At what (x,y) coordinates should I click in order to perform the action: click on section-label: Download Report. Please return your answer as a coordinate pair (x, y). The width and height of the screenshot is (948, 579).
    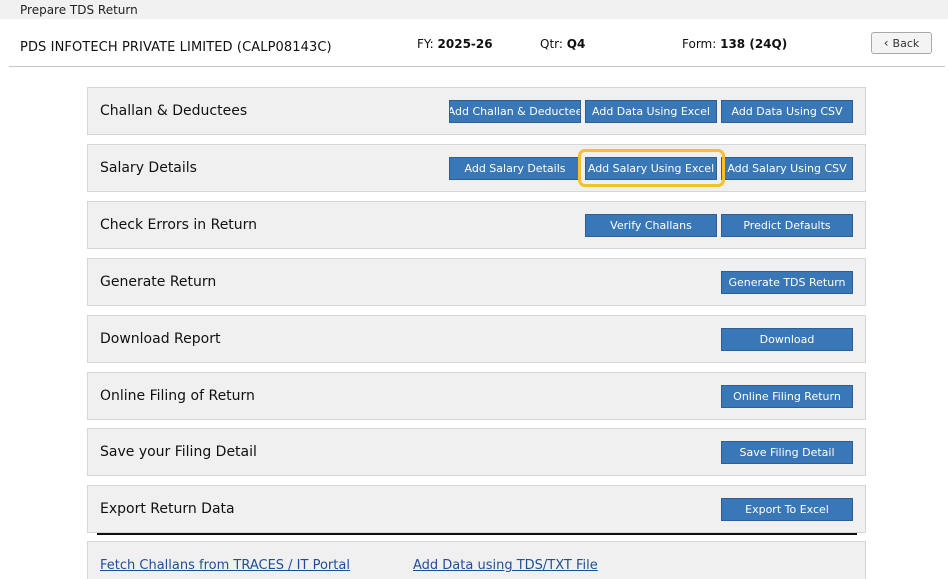
    Looking at the image, I should click on (160, 339).